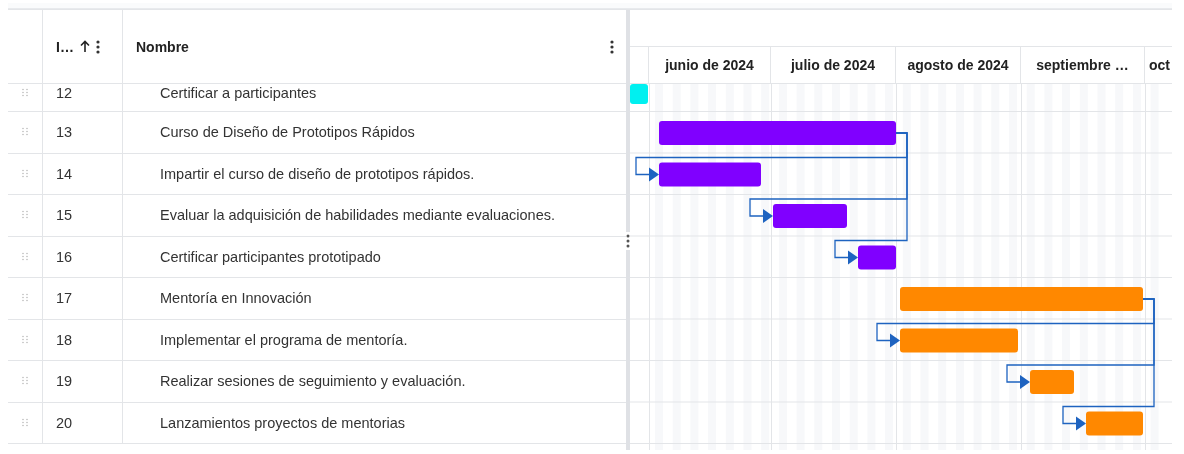 This screenshot has width=1184, height=454. I want to click on id-cell: 18, so click(64, 339).